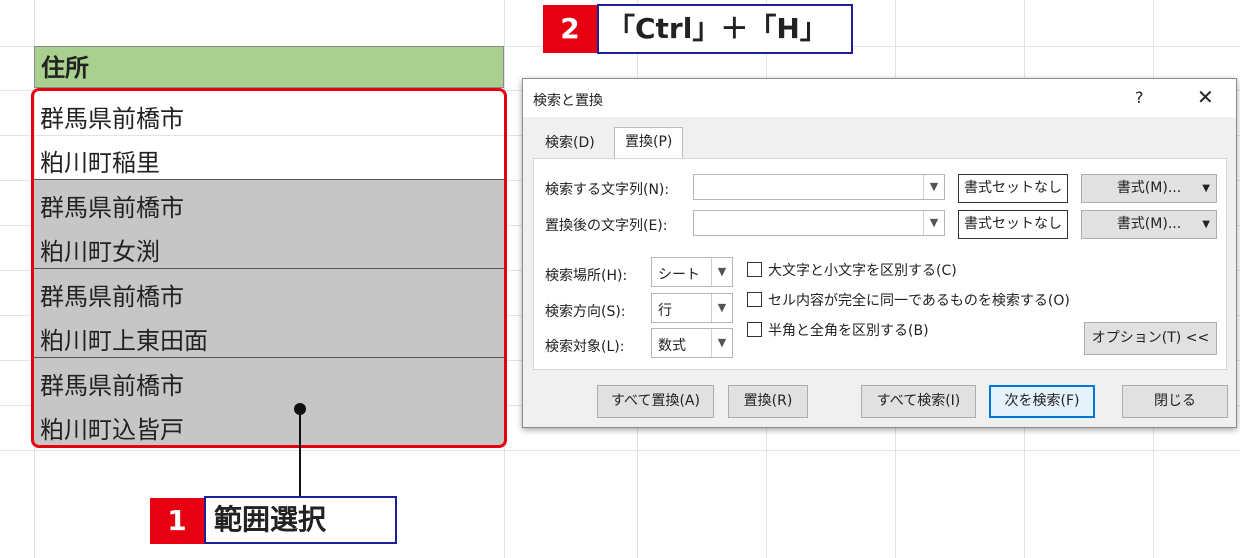  I want to click on dialog-title-bar: 検索と置換 ? ✕, so click(879, 98).